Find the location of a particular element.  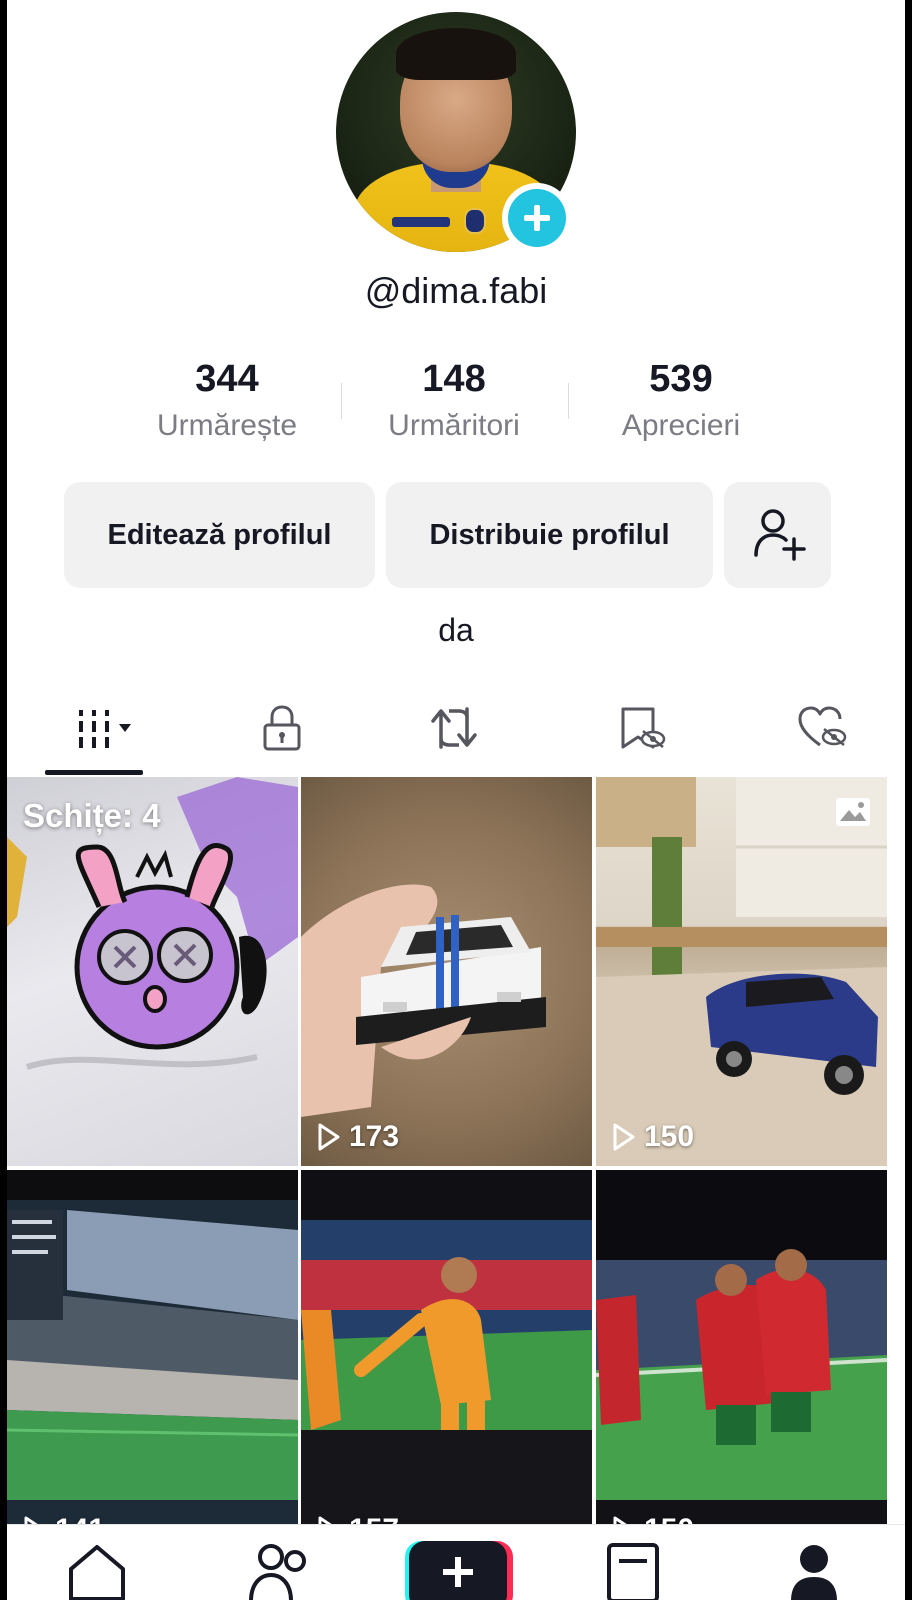

lock-icon is located at coordinates (282, 728).